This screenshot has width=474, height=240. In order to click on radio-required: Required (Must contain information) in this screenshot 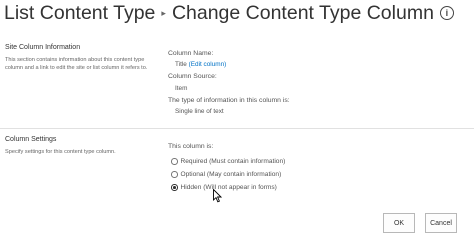, I will do `click(228, 161)`.